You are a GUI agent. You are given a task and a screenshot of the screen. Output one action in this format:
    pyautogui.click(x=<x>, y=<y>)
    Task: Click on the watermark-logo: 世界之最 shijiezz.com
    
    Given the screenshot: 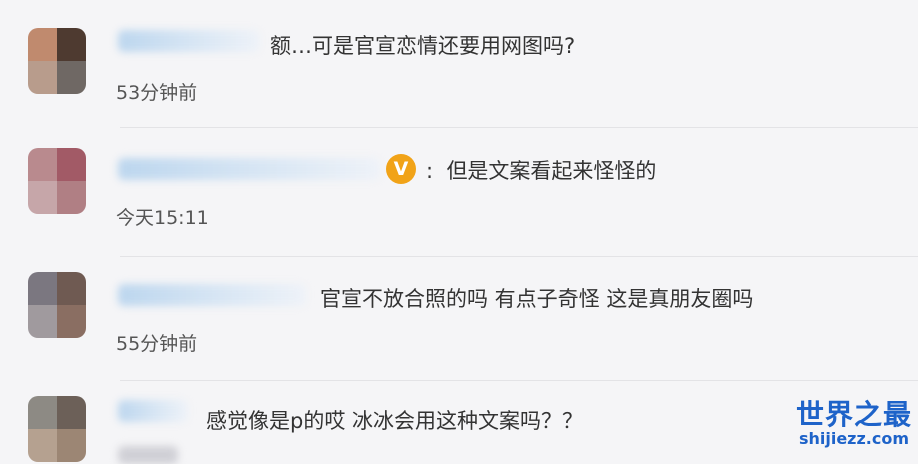 What is the action you would take?
    pyautogui.click(x=854, y=424)
    